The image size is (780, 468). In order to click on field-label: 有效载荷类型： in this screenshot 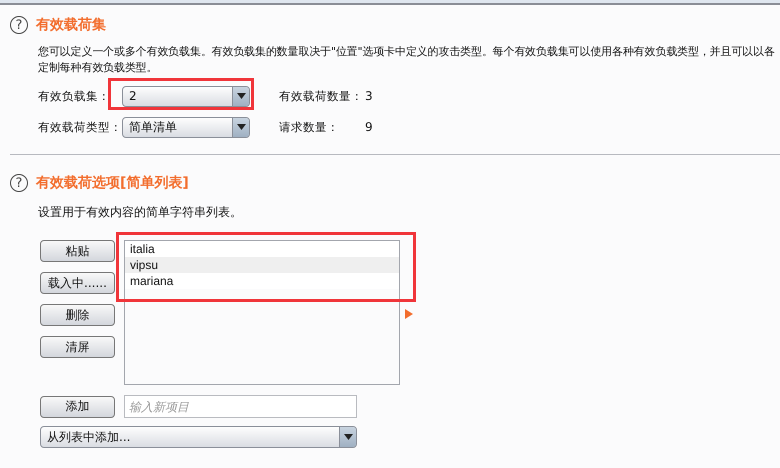, I will do `click(80, 127)`.